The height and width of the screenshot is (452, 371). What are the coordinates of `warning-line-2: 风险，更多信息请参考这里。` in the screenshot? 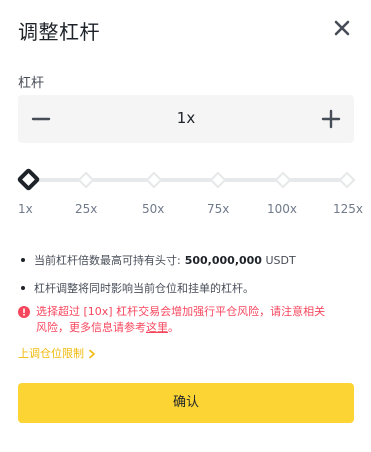 It's located at (183, 328).